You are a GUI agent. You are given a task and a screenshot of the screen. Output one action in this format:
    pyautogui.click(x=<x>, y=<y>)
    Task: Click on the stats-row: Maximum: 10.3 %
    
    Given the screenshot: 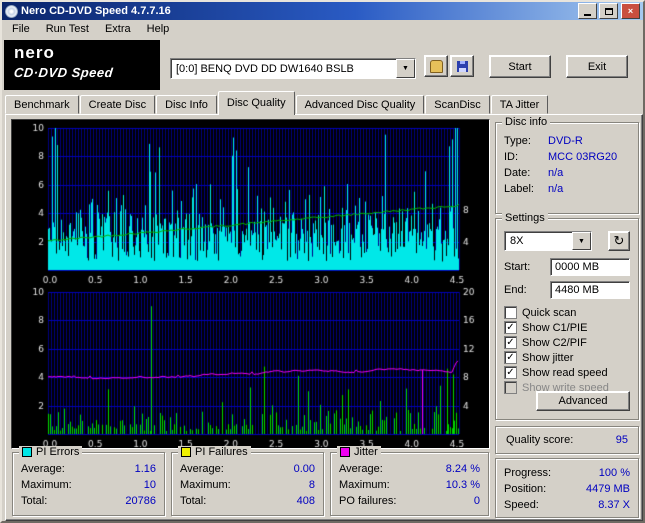 What is the action you would take?
    pyautogui.click(x=409, y=485)
    